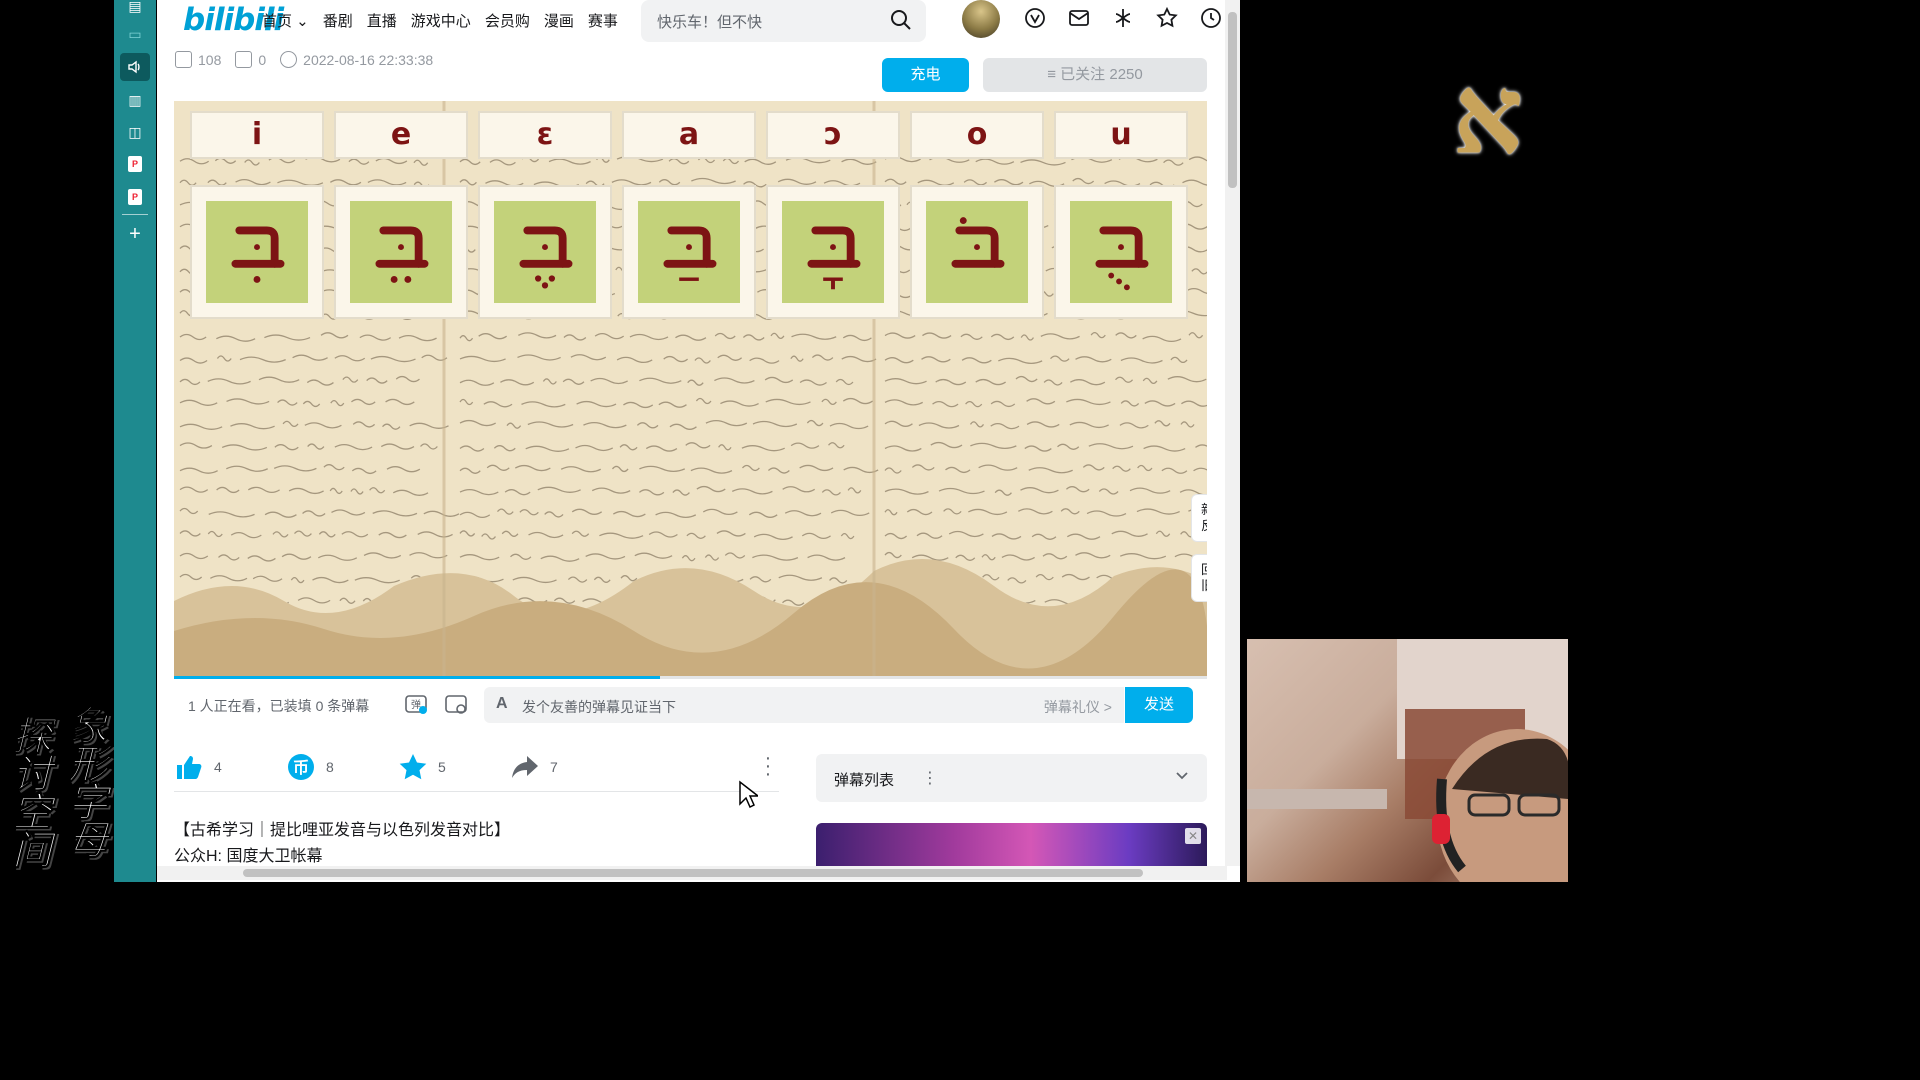 The height and width of the screenshot is (1080, 1920). I want to click on add-icon: +, so click(135, 234).